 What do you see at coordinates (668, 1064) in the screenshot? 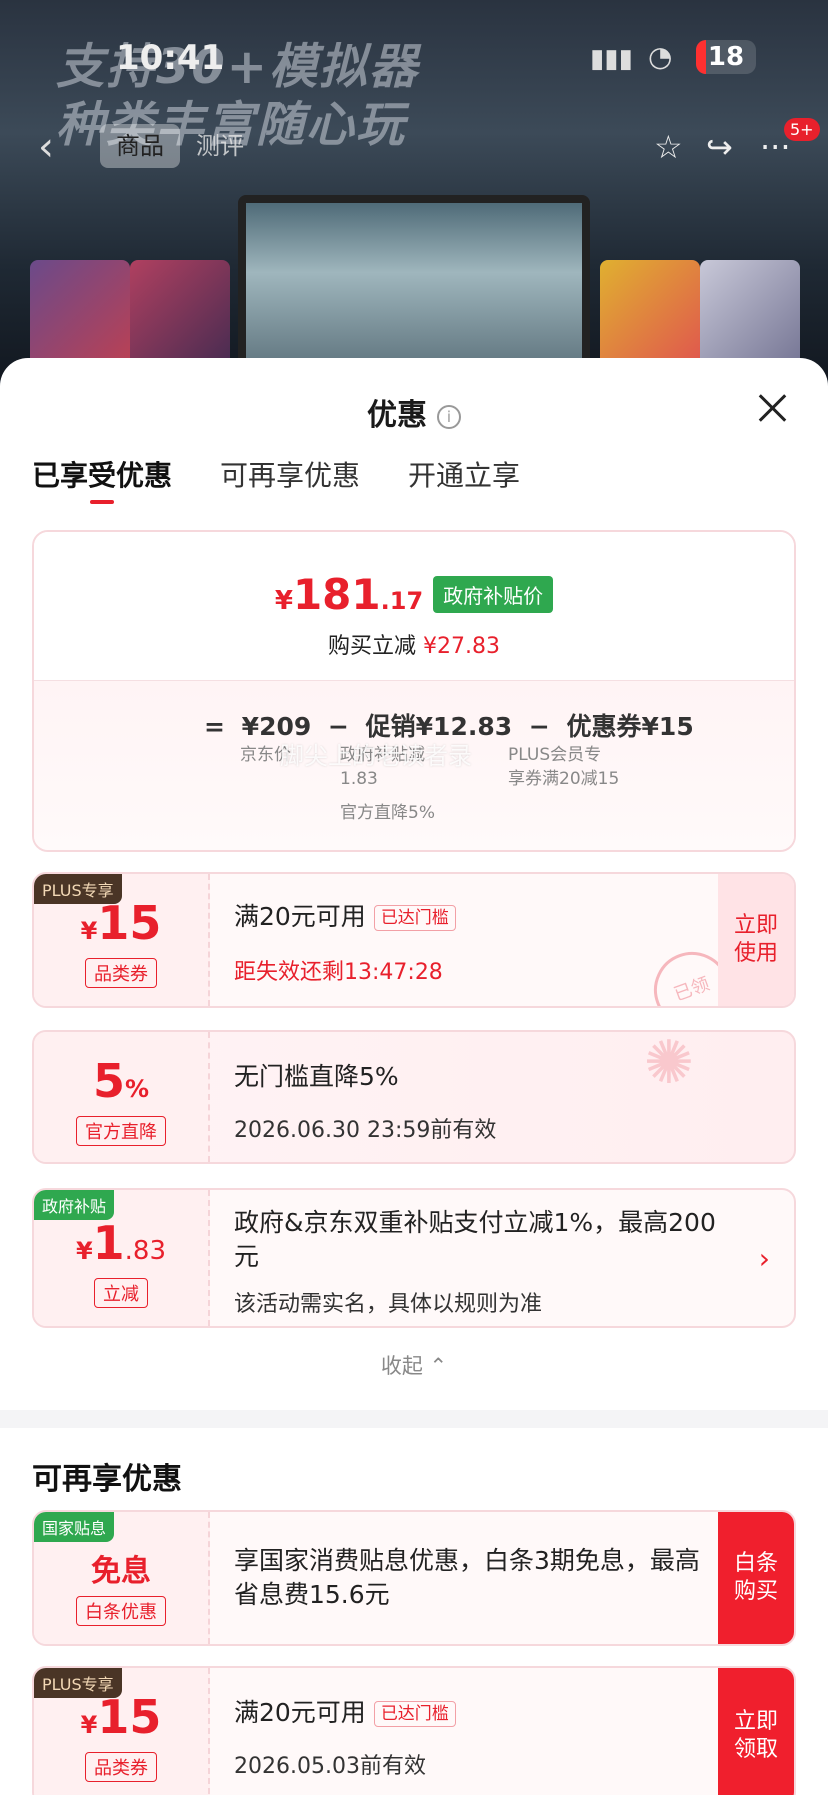
I see `firework-decoration: ✺` at bounding box center [668, 1064].